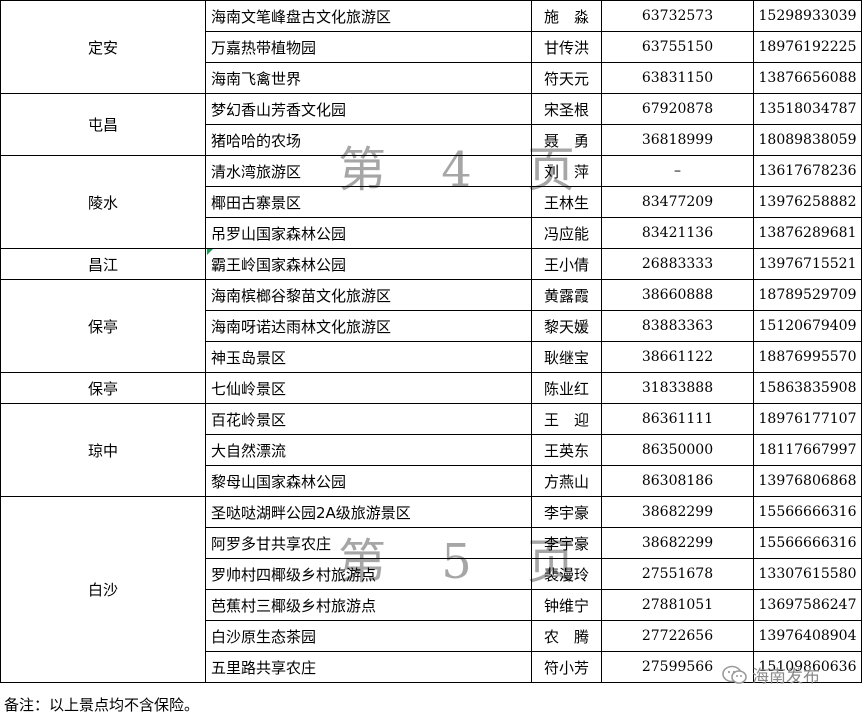 Image resolution: width=865 pixels, height=716 pixels. I want to click on phone-cell: 83883363, so click(677, 326).